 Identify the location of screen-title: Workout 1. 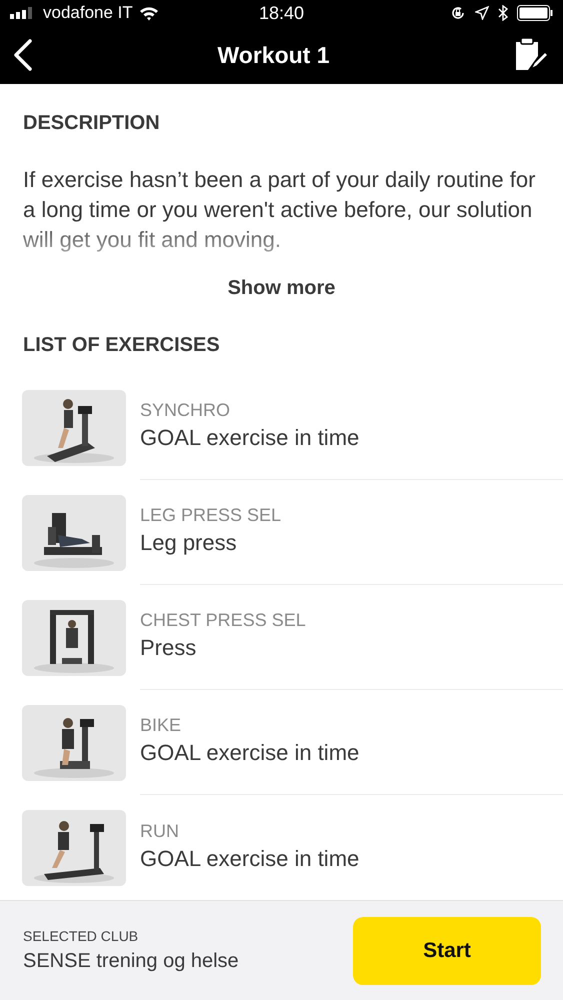
(273, 55).